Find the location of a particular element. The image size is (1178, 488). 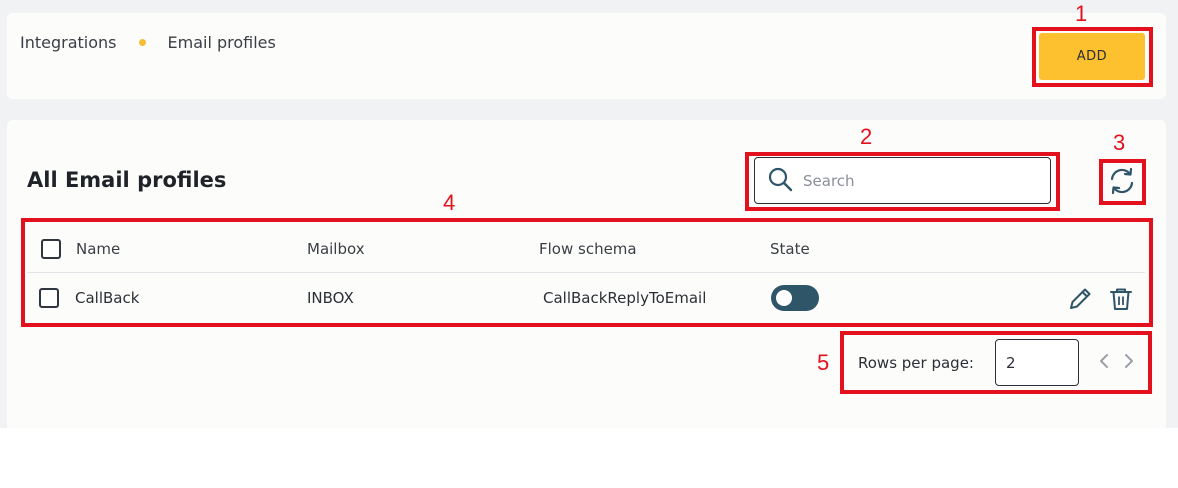

previous-page-button is located at coordinates (1104, 363).